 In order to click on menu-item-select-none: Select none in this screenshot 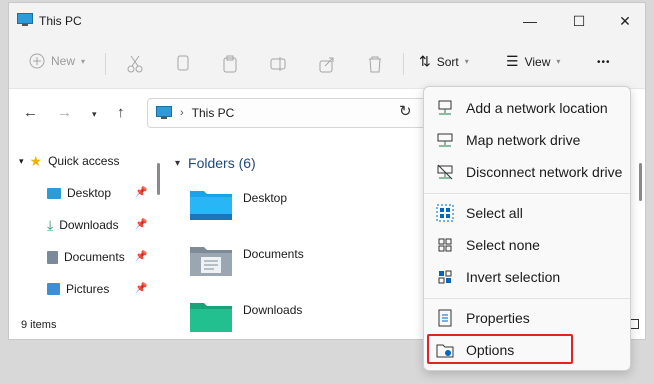, I will do `click(528, 245)`.